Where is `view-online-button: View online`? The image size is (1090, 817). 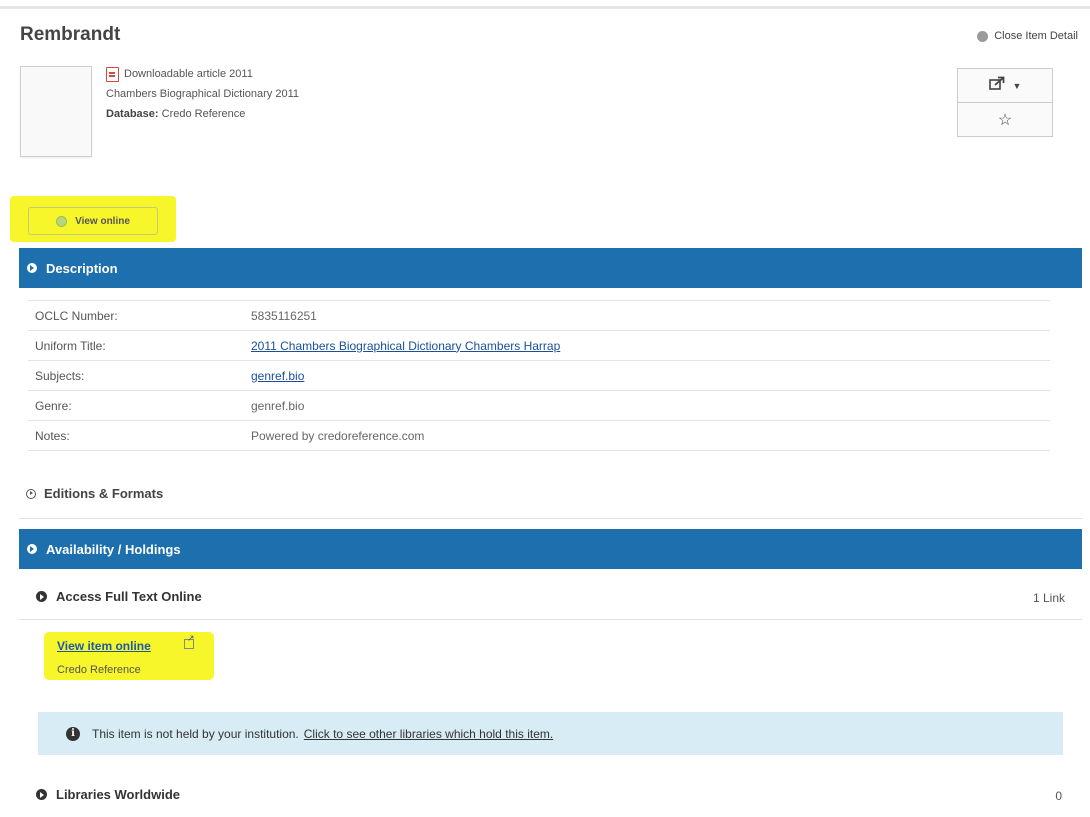 view-online-button: View online is located at coordinates (93, 221).